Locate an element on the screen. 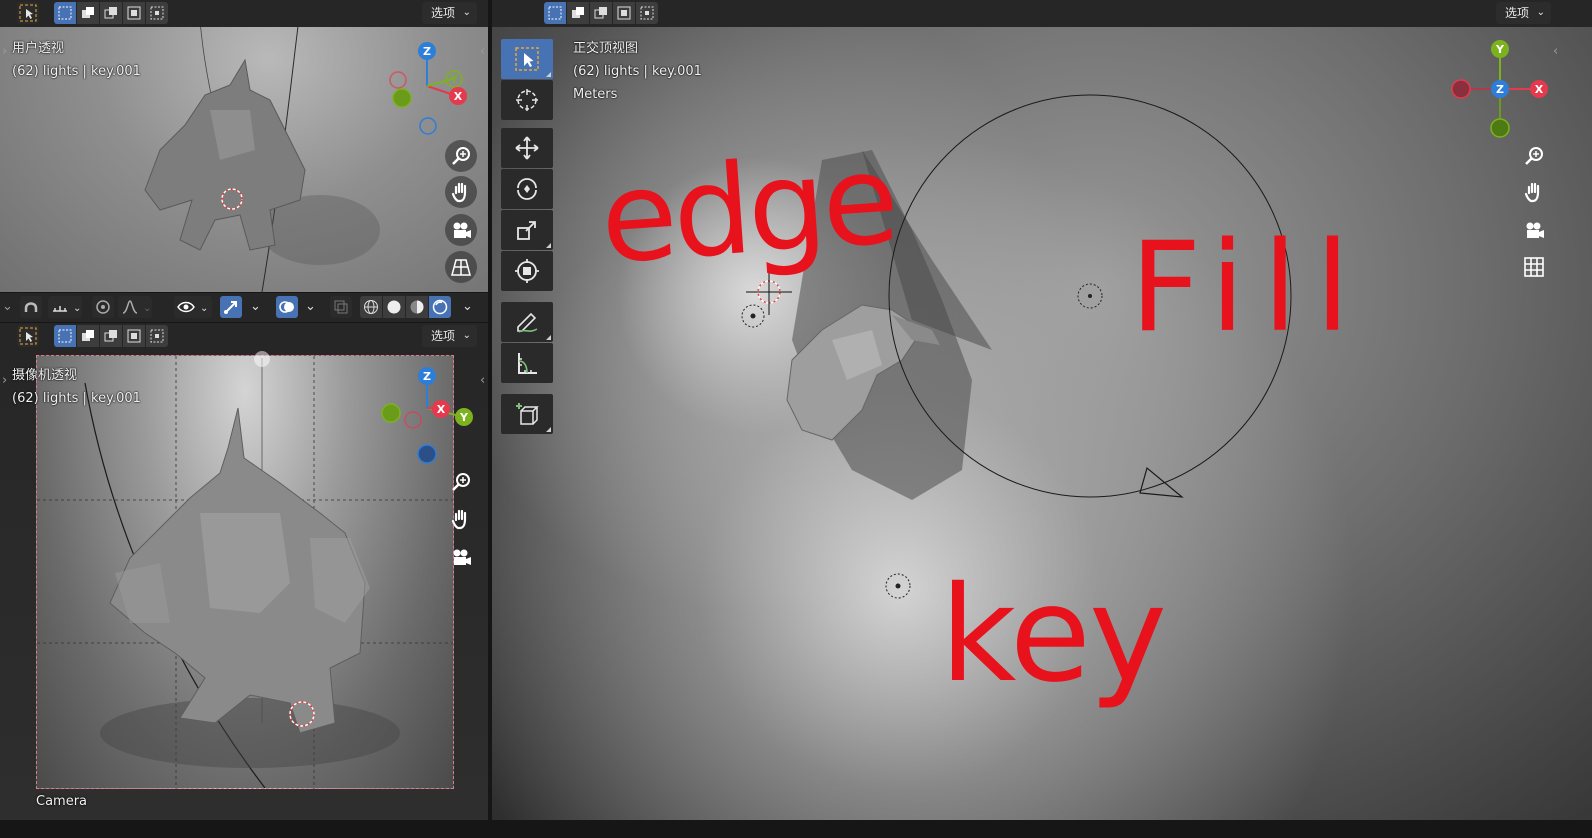  shading-material-button is located at coordinates (417, 307).